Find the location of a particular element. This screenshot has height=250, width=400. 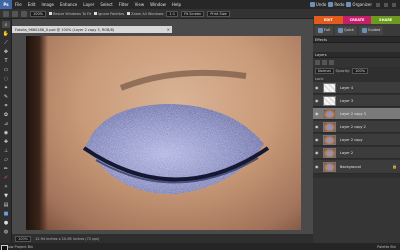

quick-edit-button: Quick is located at coordinates (346, 30).